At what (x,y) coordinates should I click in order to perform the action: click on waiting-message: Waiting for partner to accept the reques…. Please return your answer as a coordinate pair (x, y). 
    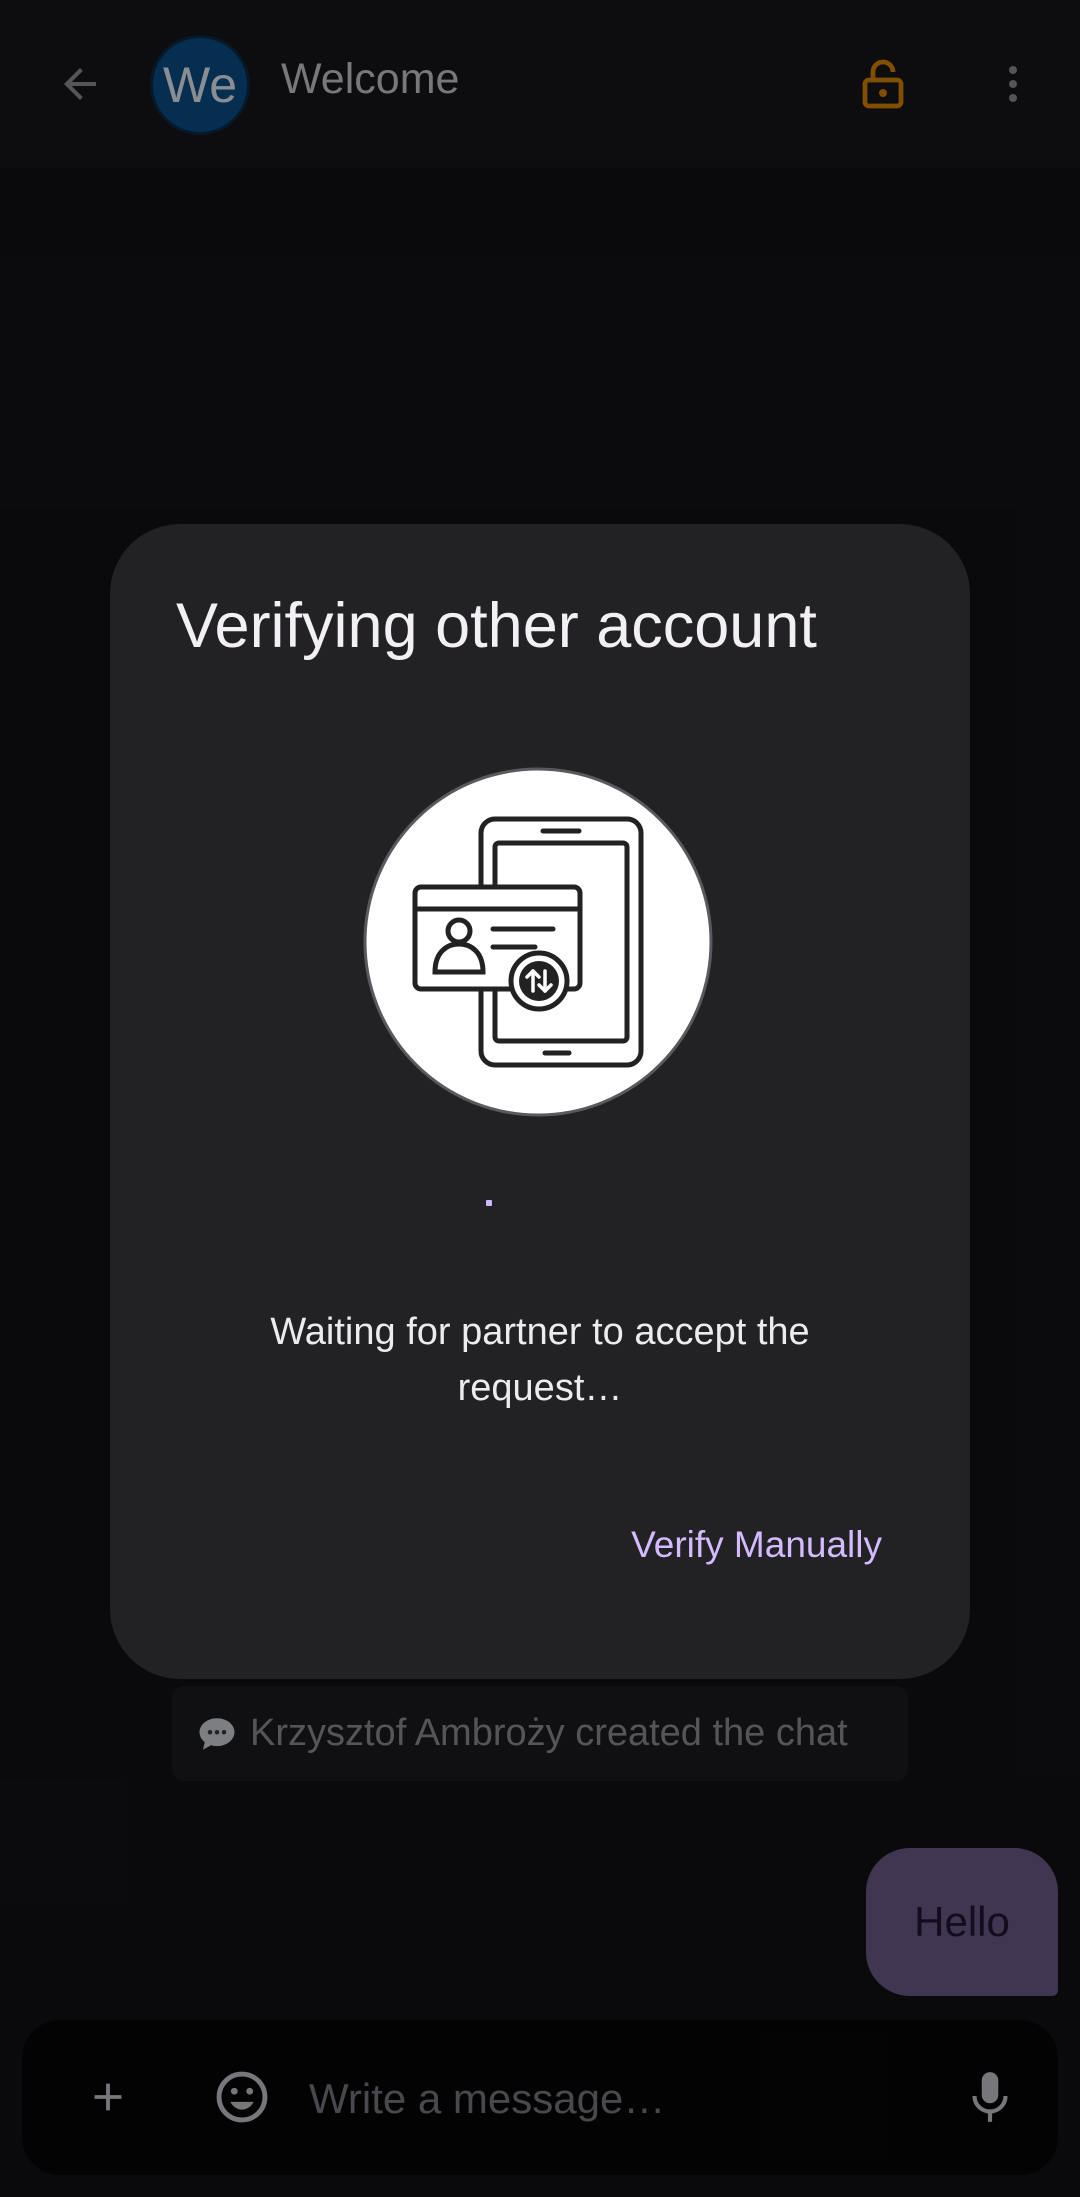
    Looking at the image, I should click on (540, 1360).